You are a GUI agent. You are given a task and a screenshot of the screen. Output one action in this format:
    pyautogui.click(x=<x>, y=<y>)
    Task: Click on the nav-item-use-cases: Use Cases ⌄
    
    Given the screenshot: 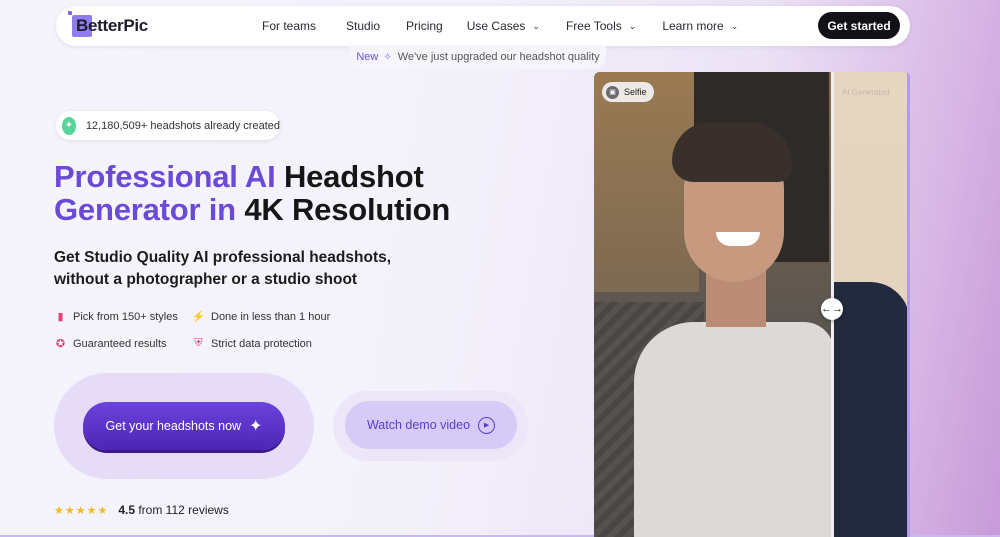 What is the action you would take?
    pyautogui.click(x=503, y=26)
    